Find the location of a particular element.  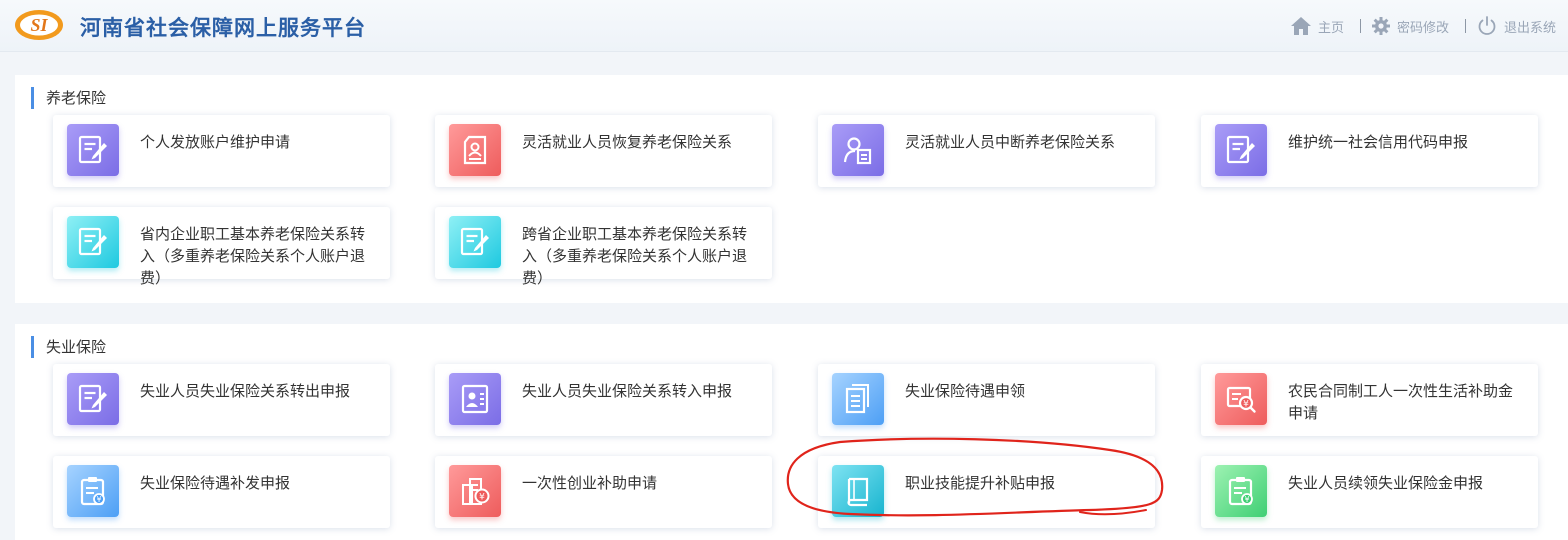

card-label: 失业保险待遇补发申报 is located at coordinates (215, 483).